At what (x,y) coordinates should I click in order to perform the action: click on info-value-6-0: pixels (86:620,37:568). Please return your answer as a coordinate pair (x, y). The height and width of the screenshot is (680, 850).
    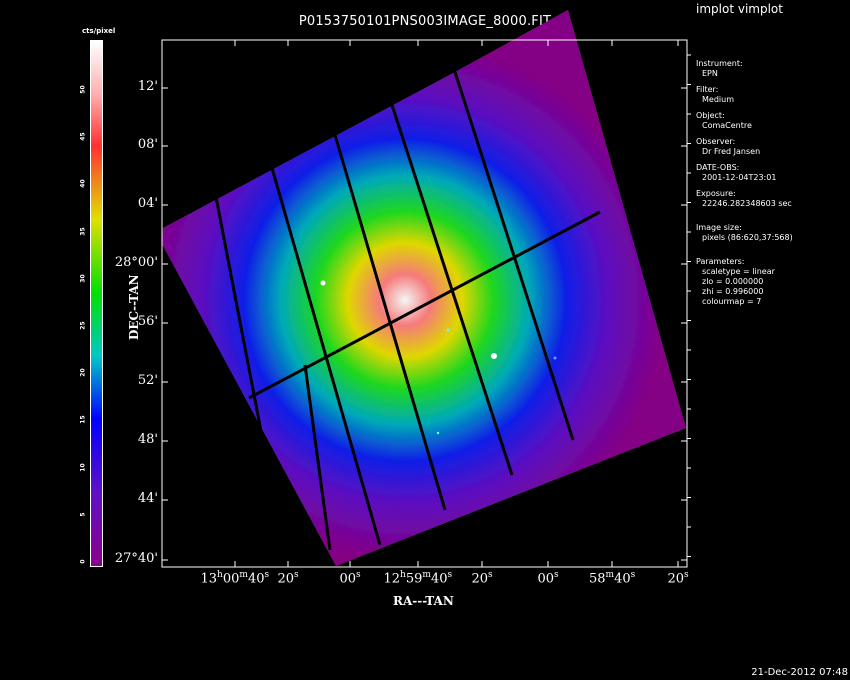
    Looking at the image, I should click on (747, 237).